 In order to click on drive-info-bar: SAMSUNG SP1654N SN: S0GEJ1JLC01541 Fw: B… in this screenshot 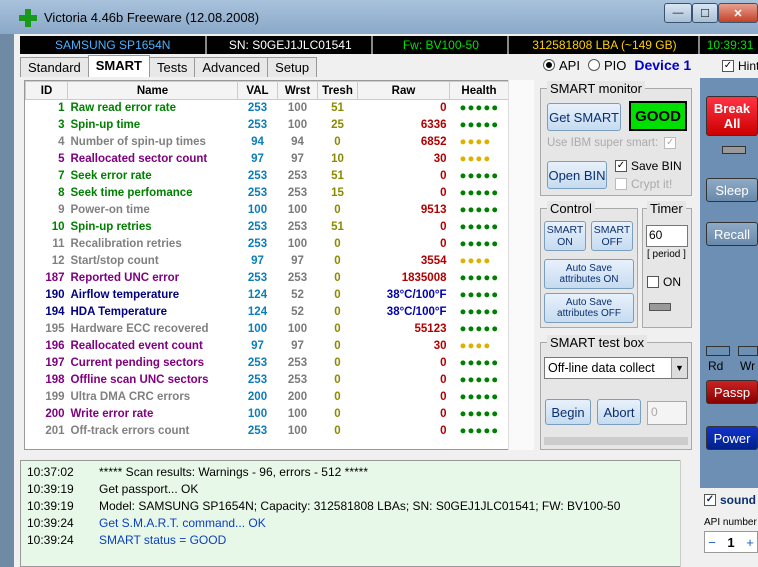, I will do `click(389, 45)`.